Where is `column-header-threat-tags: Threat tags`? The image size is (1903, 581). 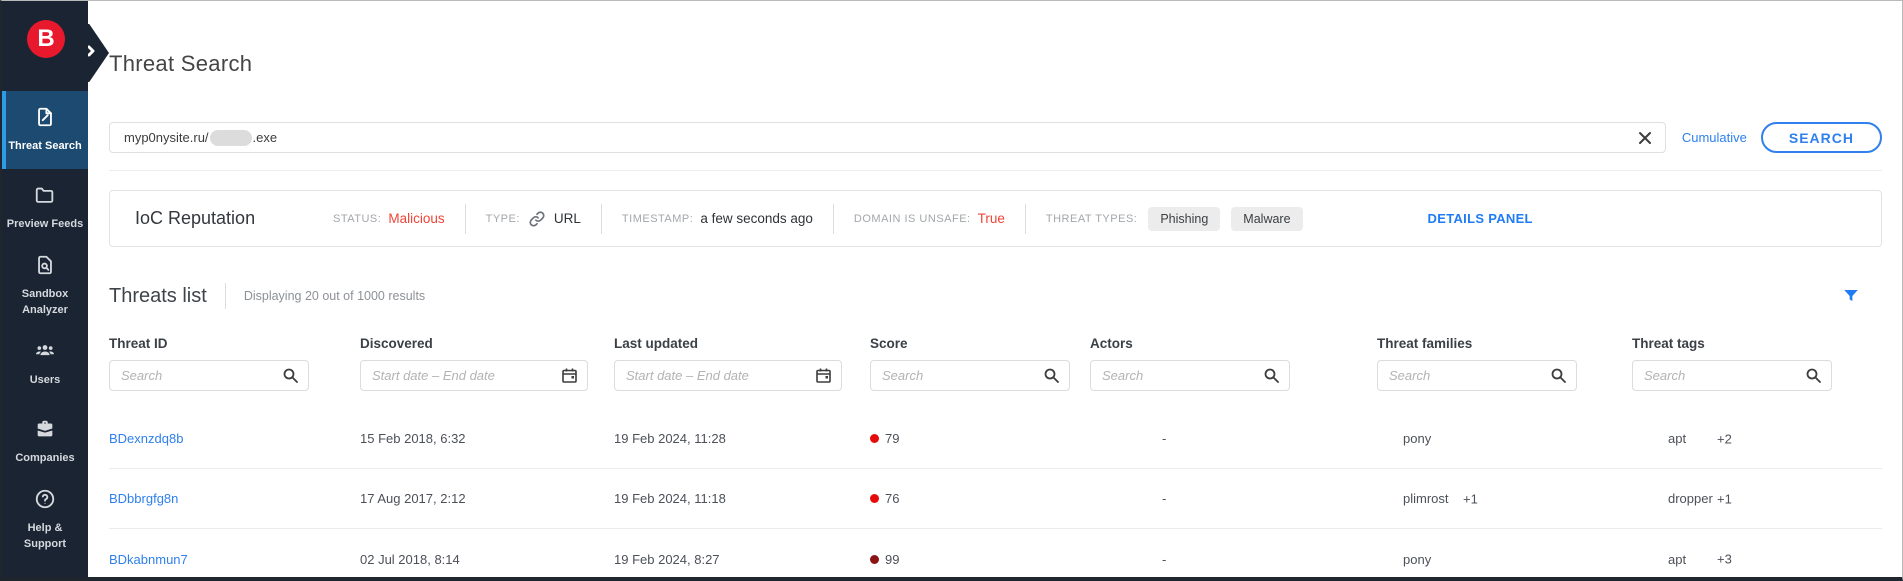
column-header-threat-tags: Threat tags is located at coordinates (1757, 343).